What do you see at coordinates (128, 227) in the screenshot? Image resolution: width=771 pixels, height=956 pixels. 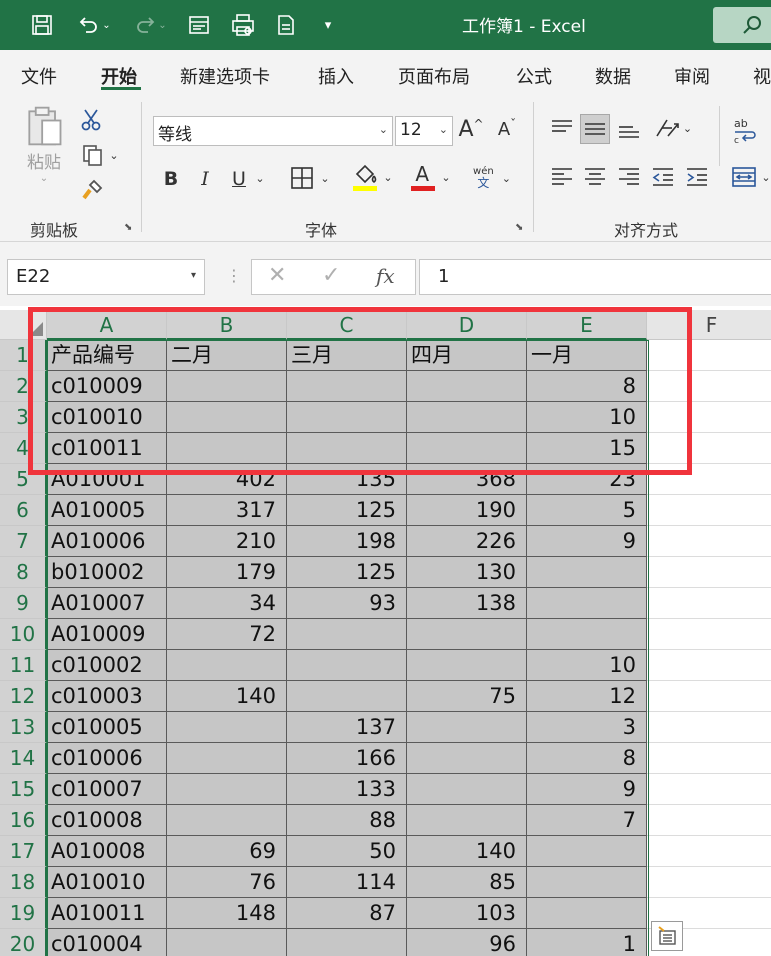 I see `dialog-launcher-icon: ⬊` at bounding box center [128, 227].